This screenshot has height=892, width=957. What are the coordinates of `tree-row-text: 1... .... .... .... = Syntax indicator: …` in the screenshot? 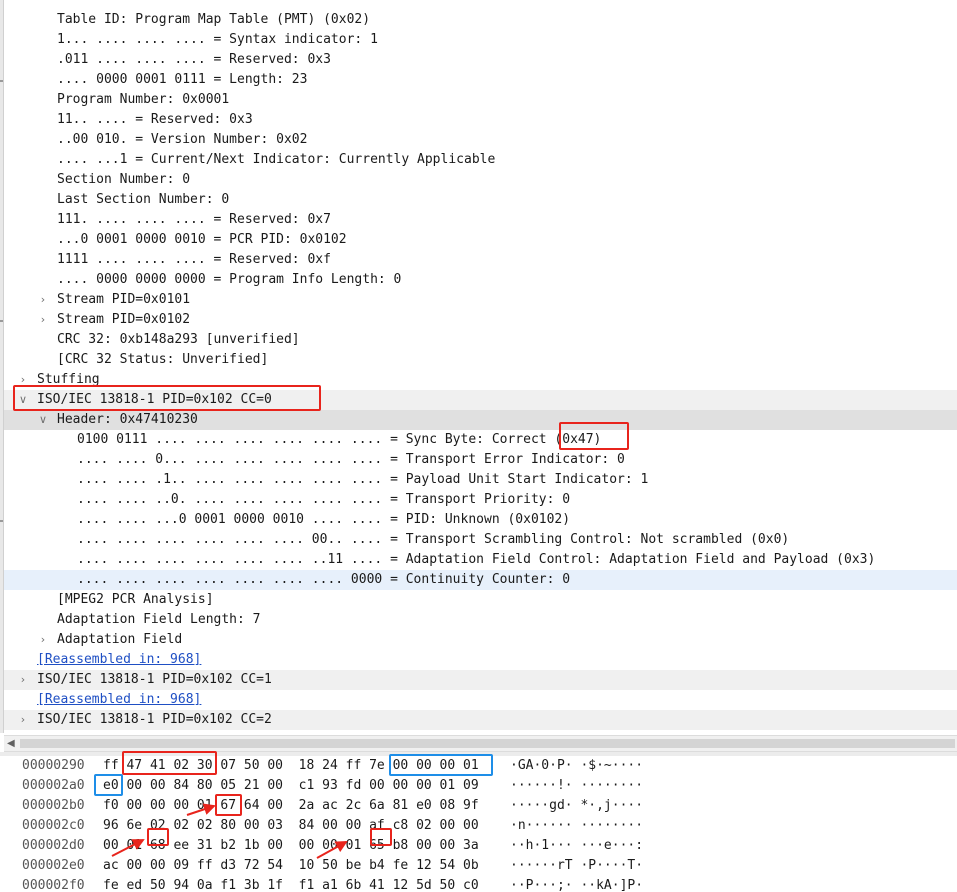 It's located at (217, 39).